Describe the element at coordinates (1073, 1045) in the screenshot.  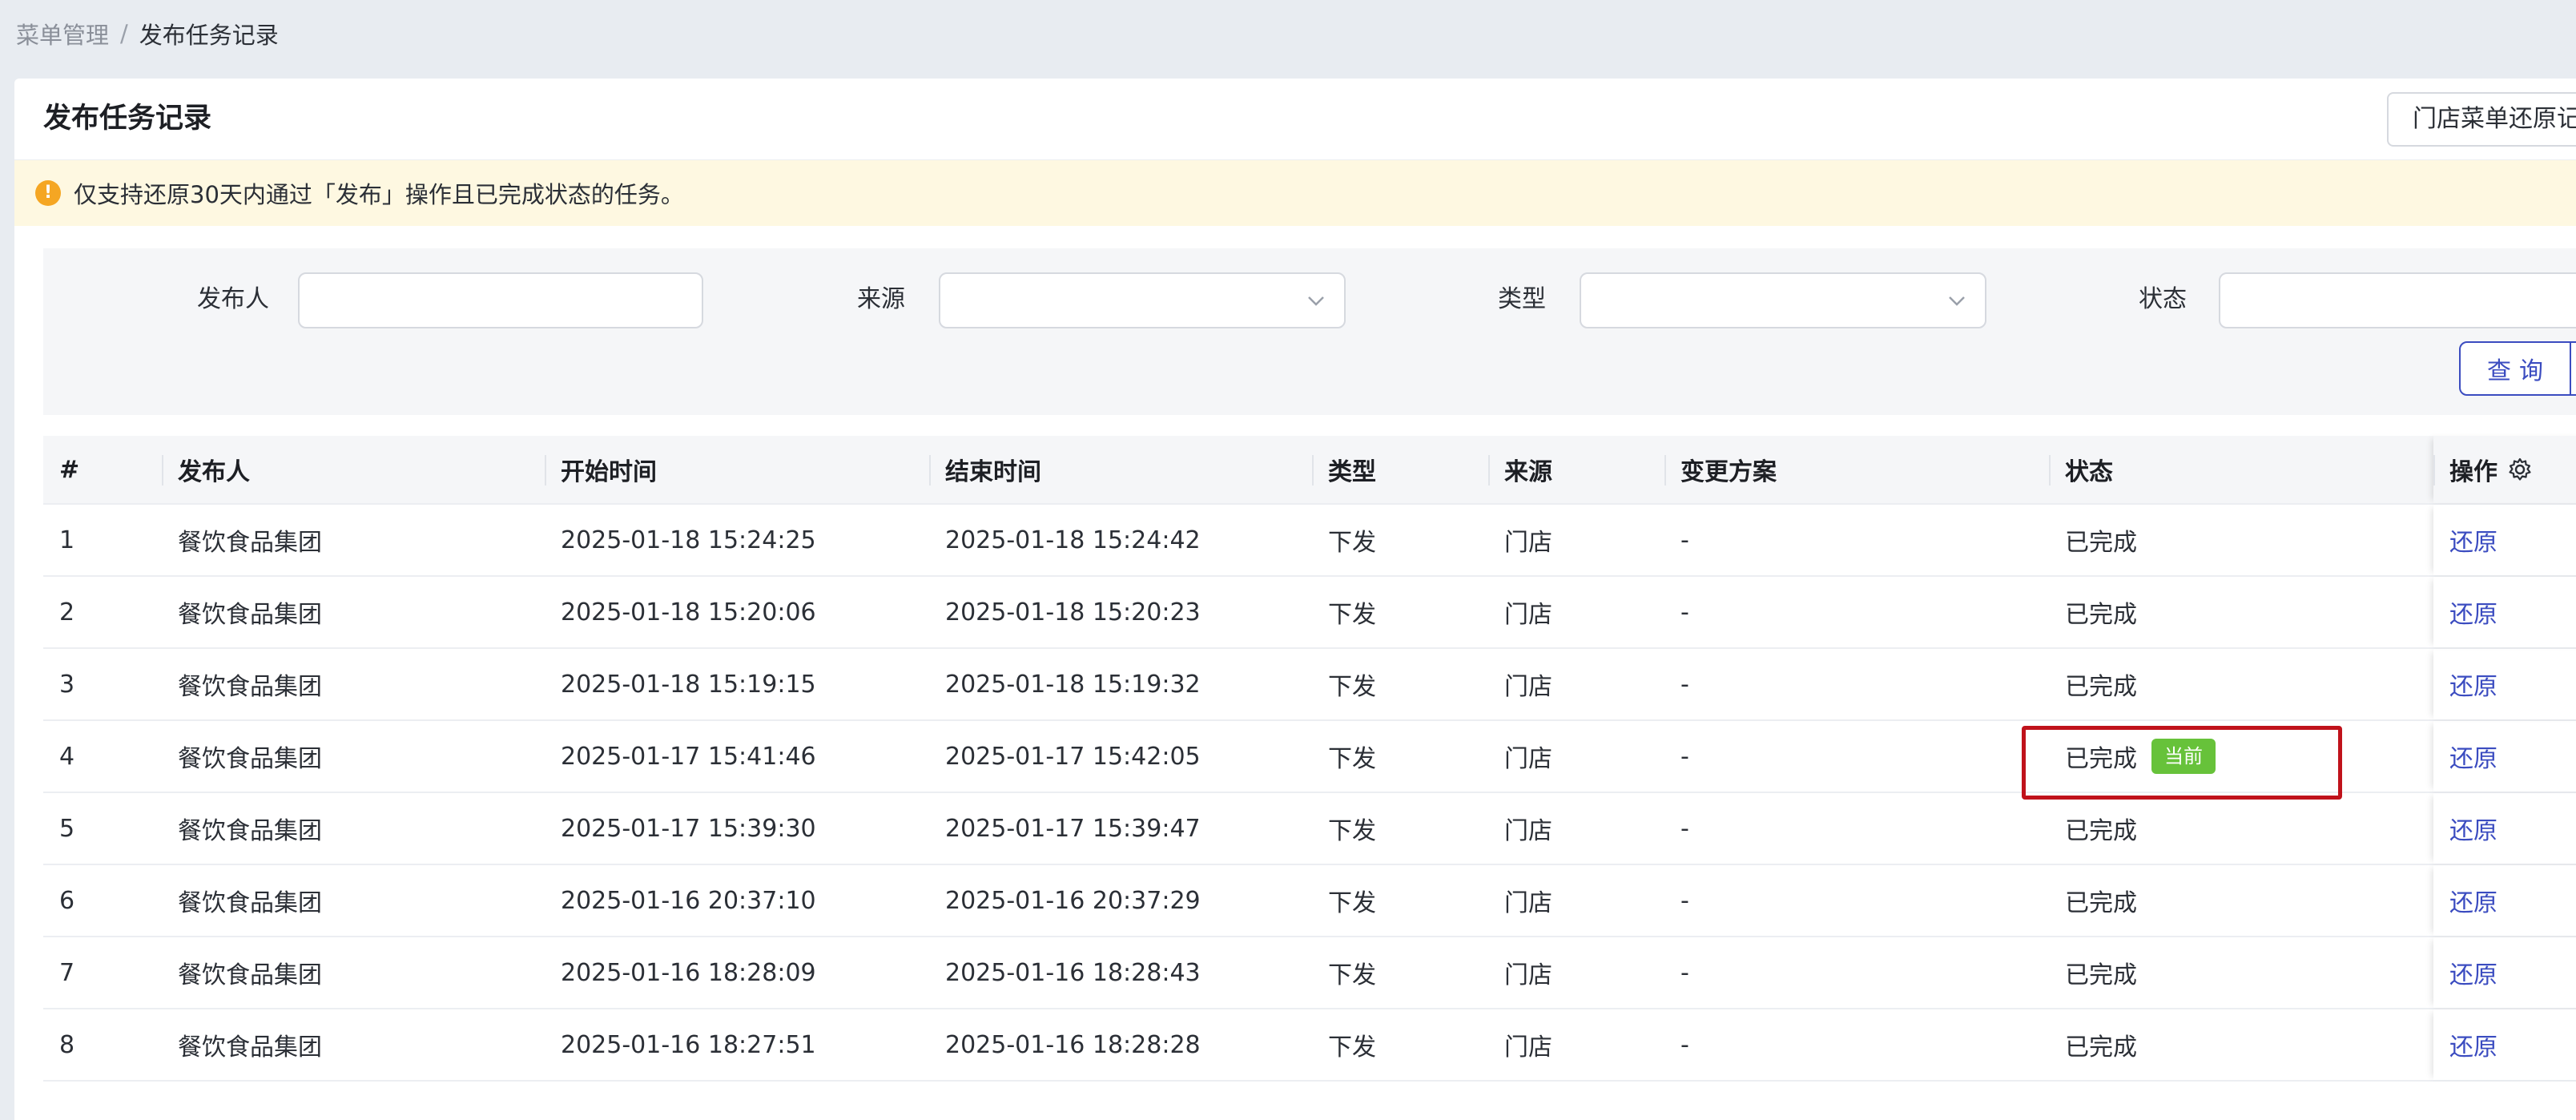
I see `row-end-time: 2025-01-16 18:28:28` at that location.